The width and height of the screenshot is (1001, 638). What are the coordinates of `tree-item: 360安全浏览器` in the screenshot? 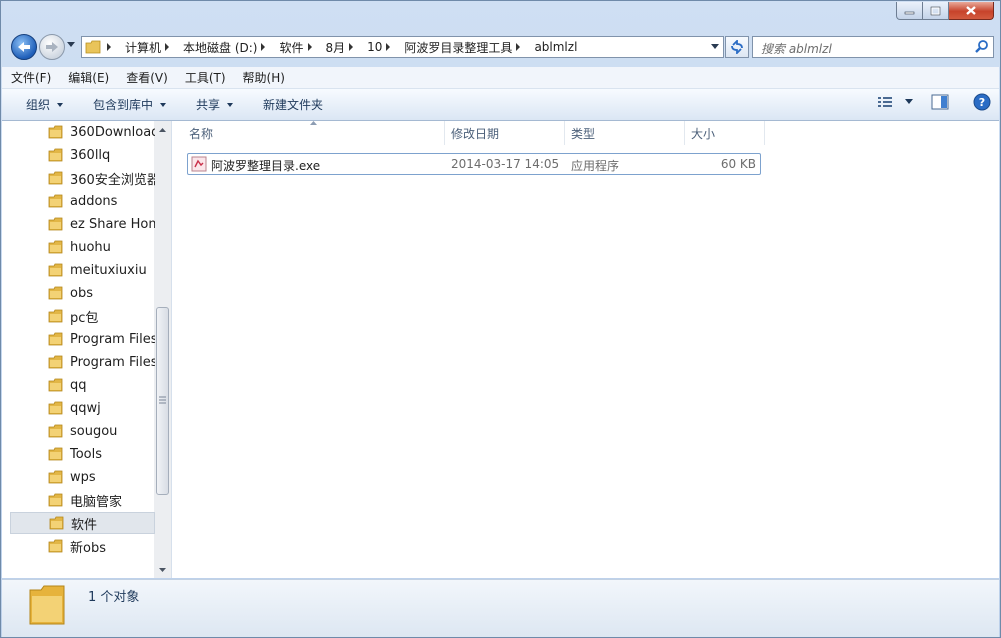 It's located at (82, 178).